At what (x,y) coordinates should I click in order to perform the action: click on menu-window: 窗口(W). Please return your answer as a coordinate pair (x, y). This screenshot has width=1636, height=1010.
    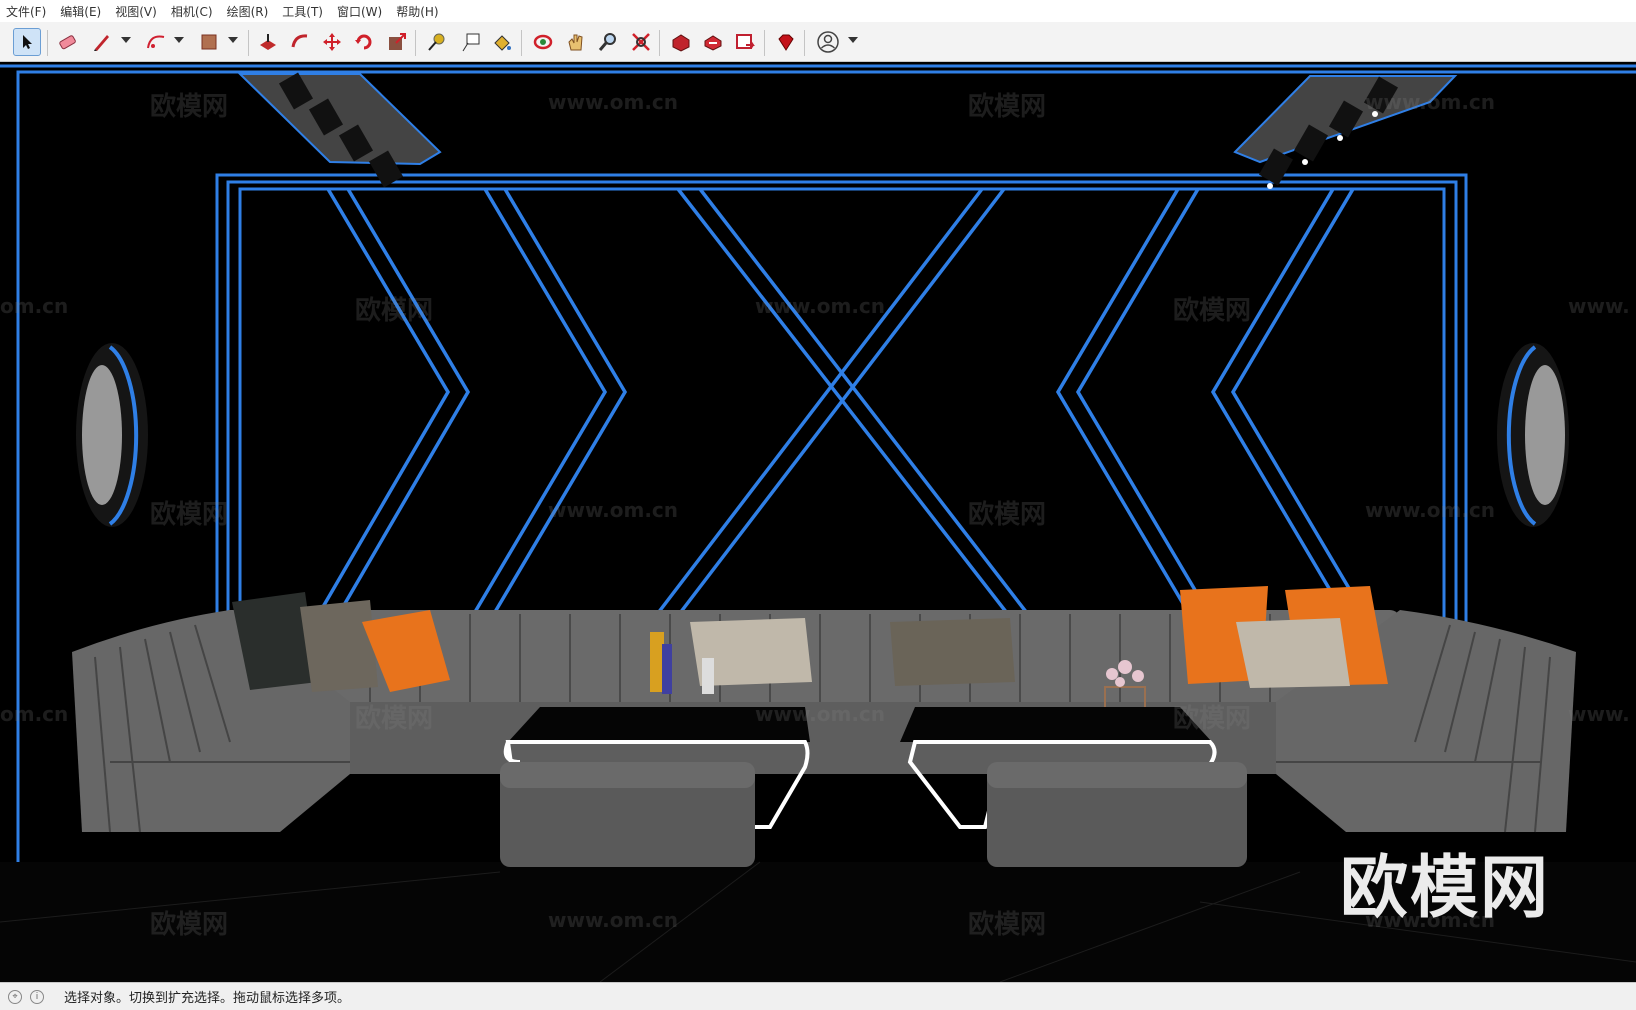
    Looking at the image, I should click on (359, 11).